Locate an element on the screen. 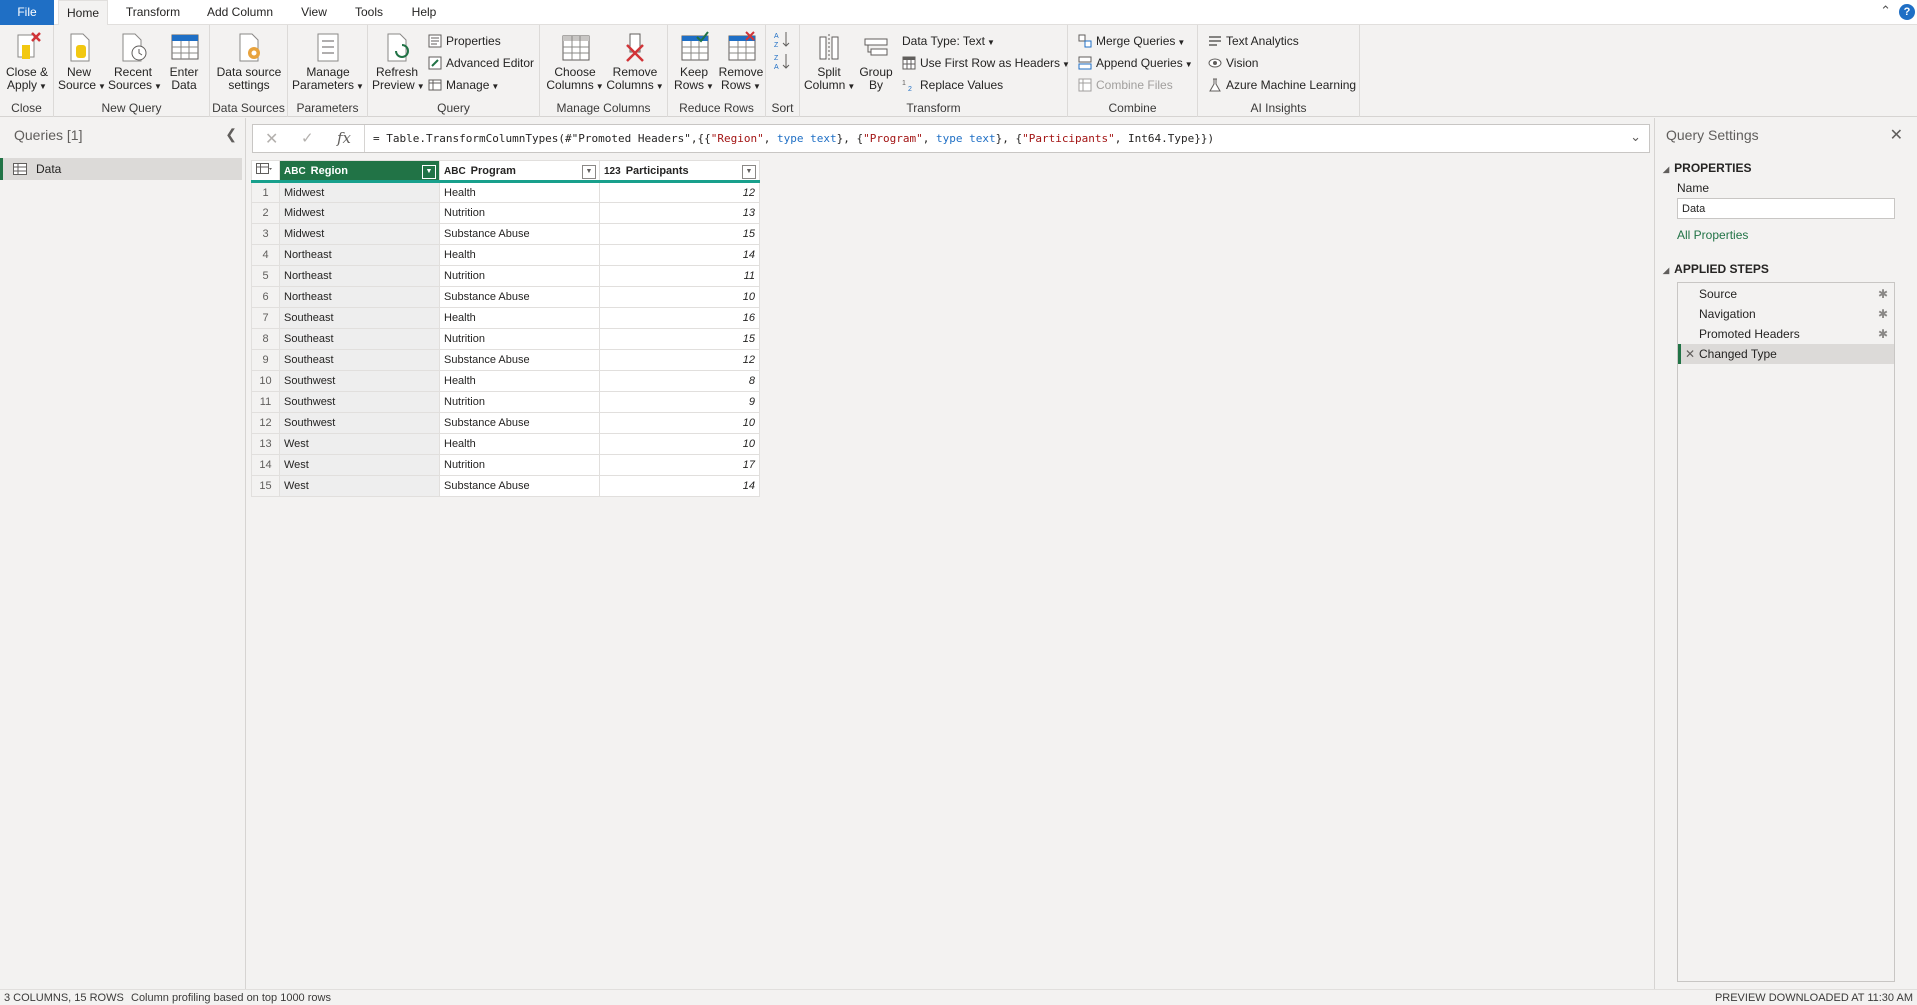 The image size is (1917, 1005). cell-participants: 13 is located at coordinates (679, 213).